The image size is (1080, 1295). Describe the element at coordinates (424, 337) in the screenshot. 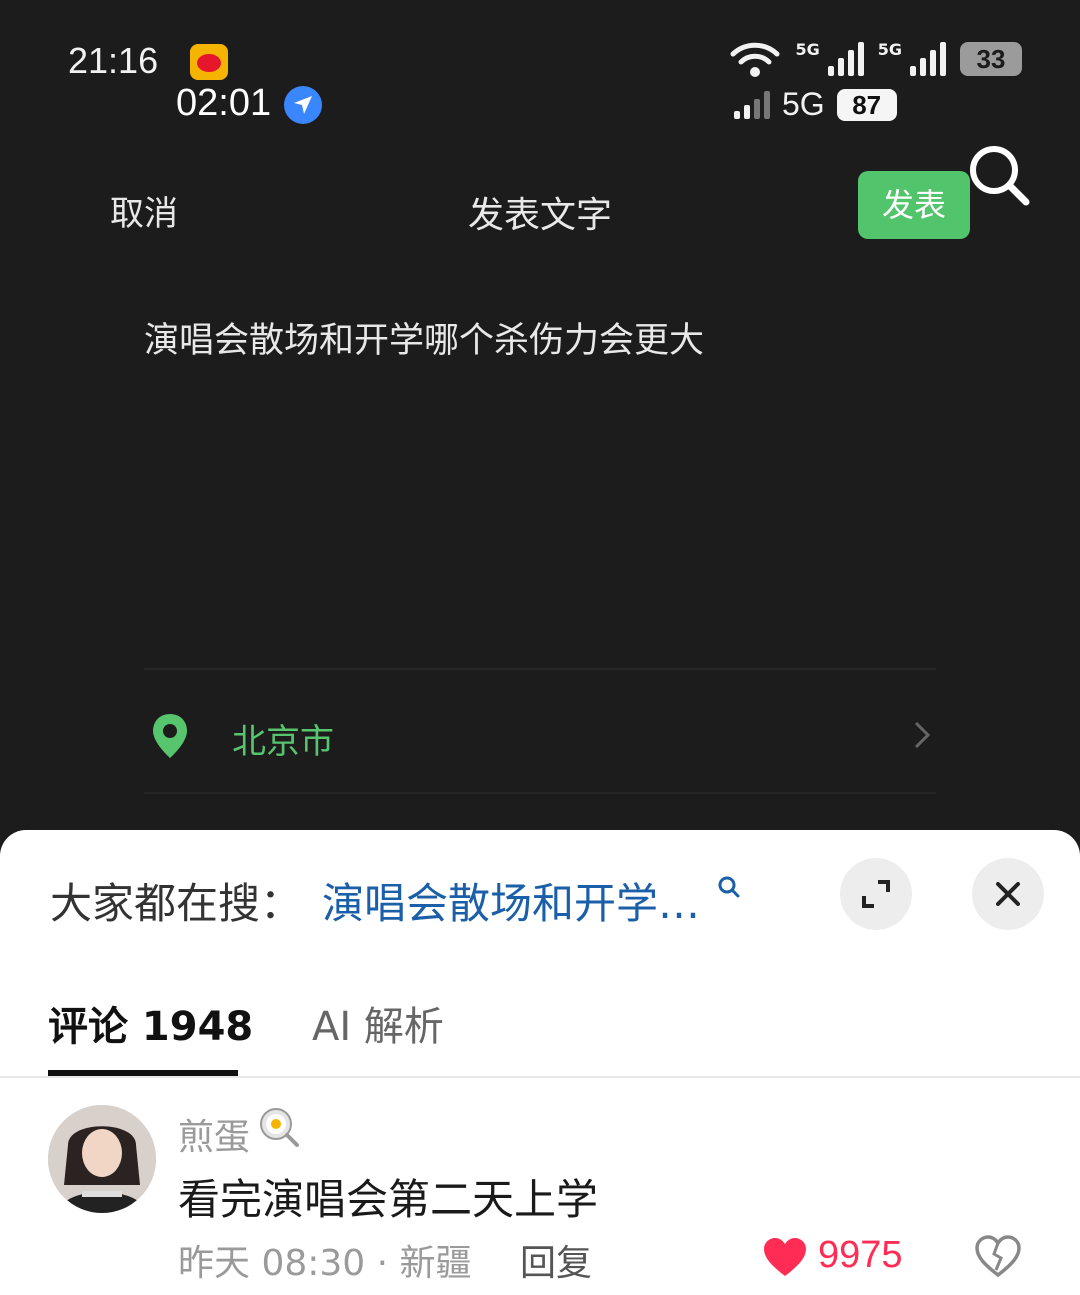

I see `post-text-input: 演唱会散场和开学哪个杀伤力会更大` at that location.